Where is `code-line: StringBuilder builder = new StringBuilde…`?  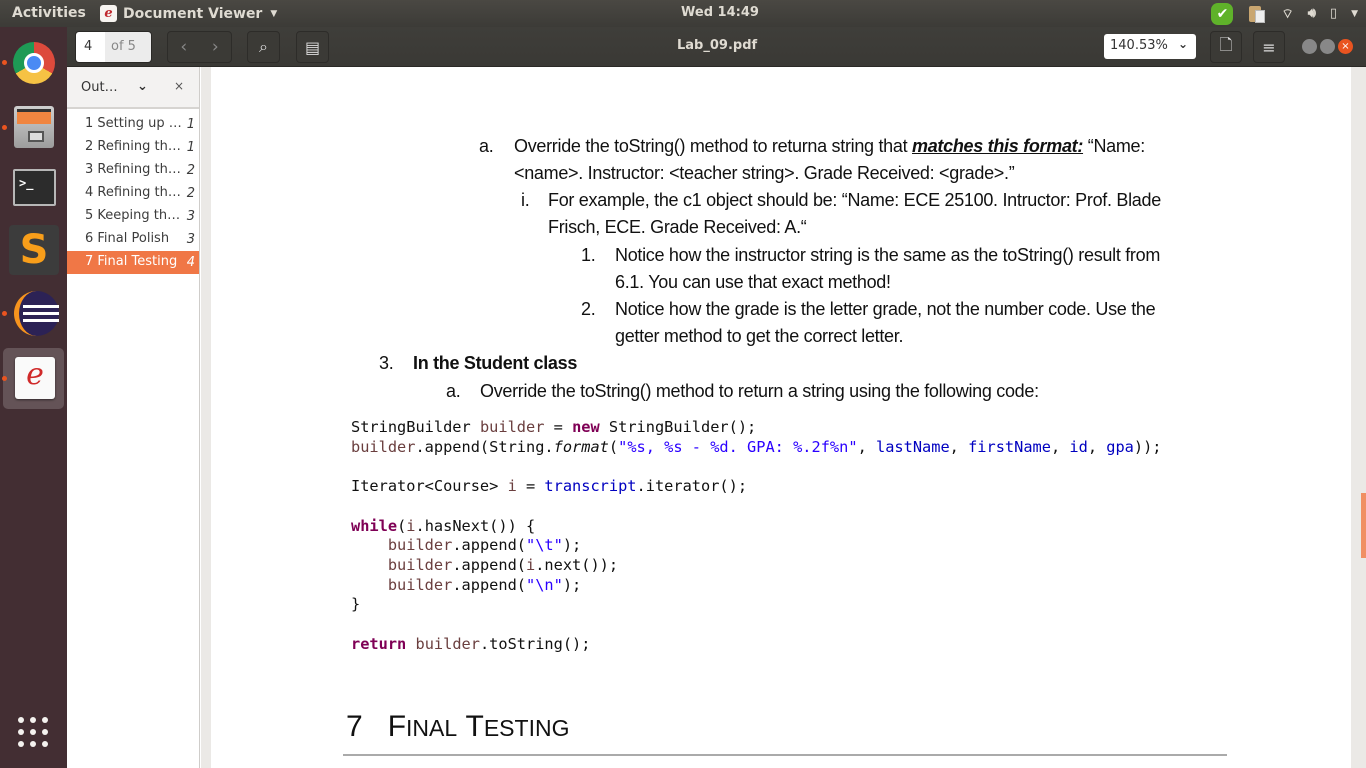
code-line: StringBuilder builder = new StringBuilde… is located at coordinates (554, 427).